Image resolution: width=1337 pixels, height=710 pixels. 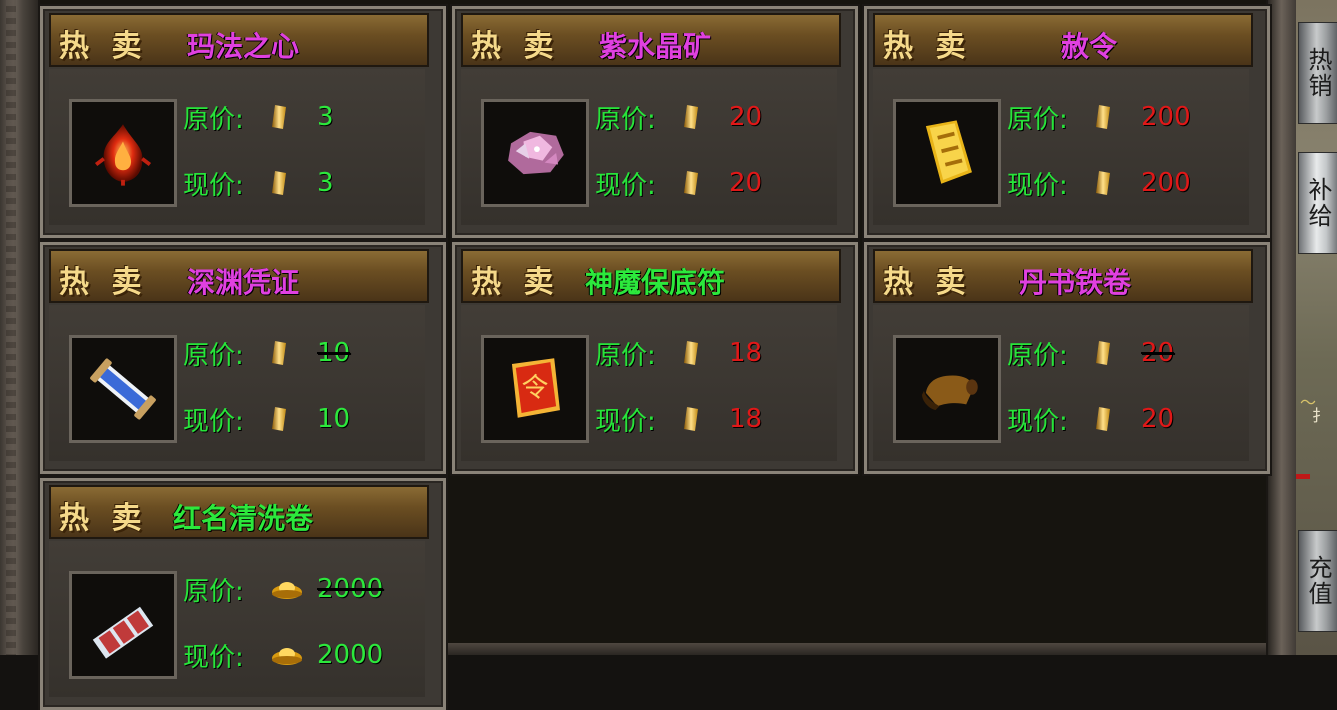 I want to click on original-price-row: 原价: 18, so click(x=678, y=353).